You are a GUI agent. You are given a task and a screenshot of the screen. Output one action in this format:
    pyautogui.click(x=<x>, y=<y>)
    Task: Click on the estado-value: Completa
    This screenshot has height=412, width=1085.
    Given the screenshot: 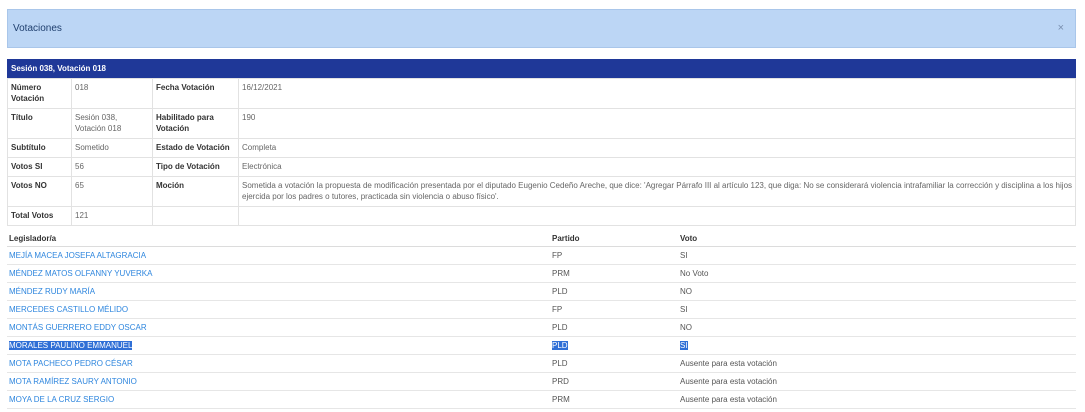 What is the action you would take?
    pyautogui.click(x=657, y=148)
    